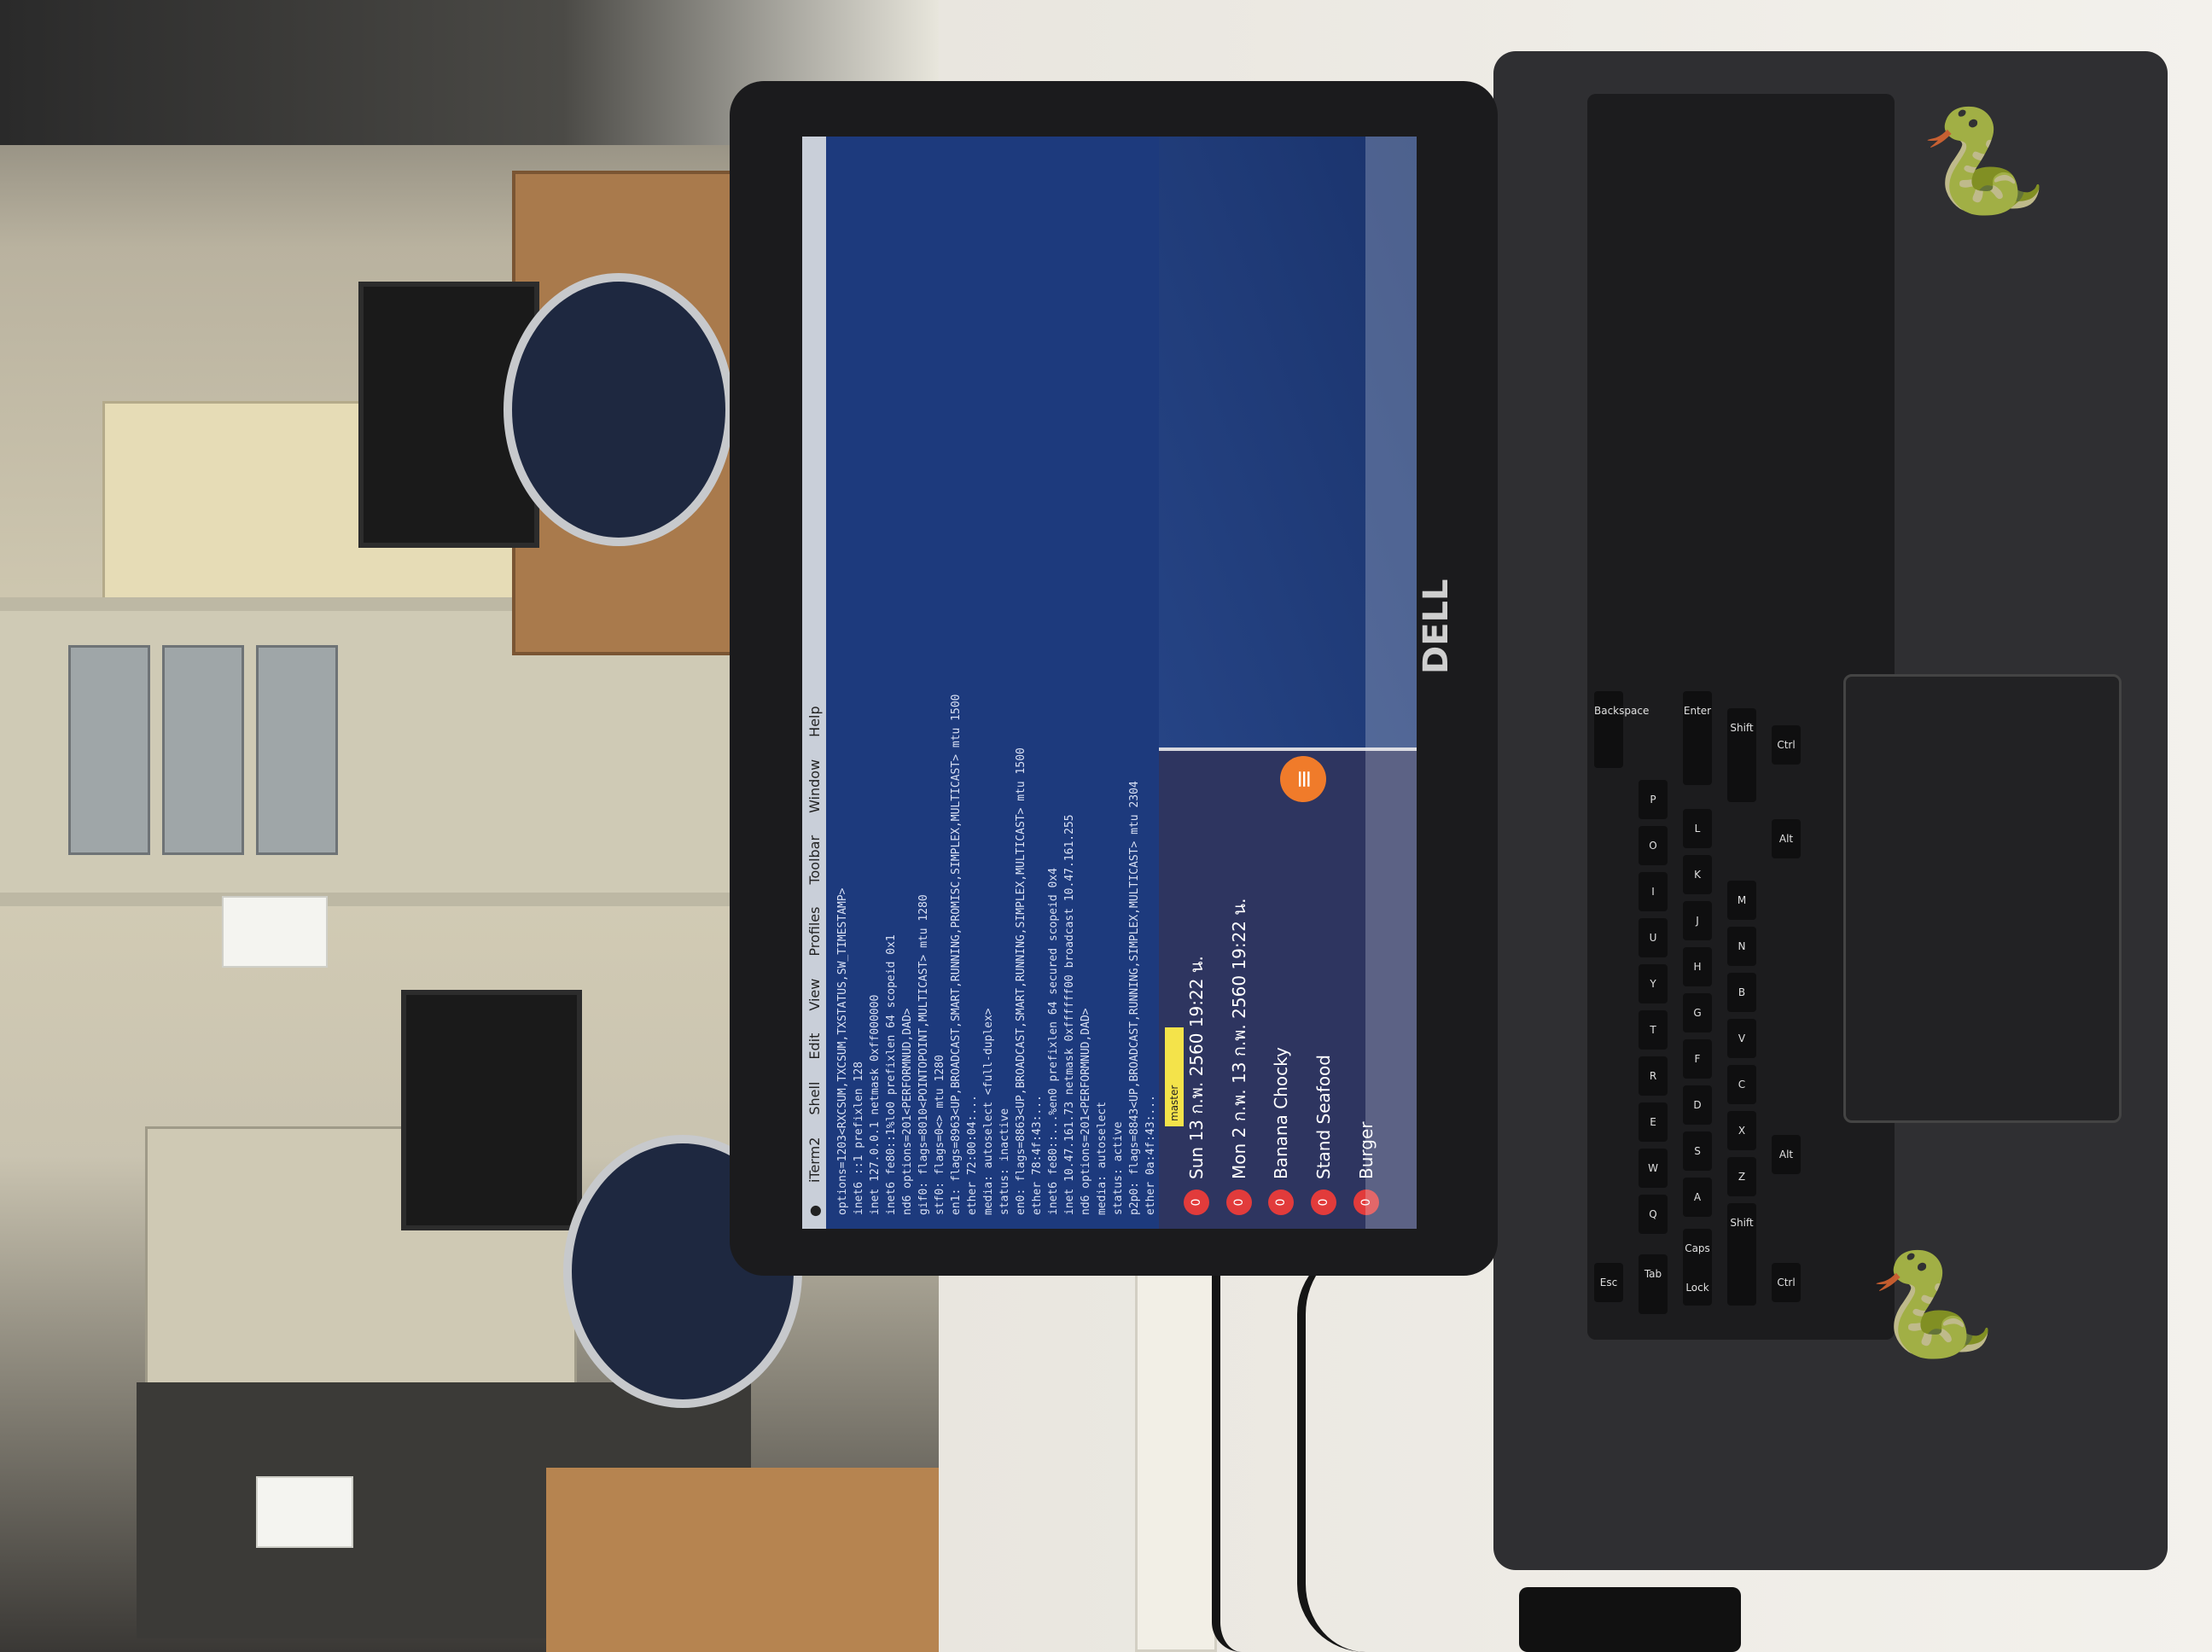  What do you see at coordinates (619, 409) in the screenshot?
I see `chair` at bounding box center [619, 409].